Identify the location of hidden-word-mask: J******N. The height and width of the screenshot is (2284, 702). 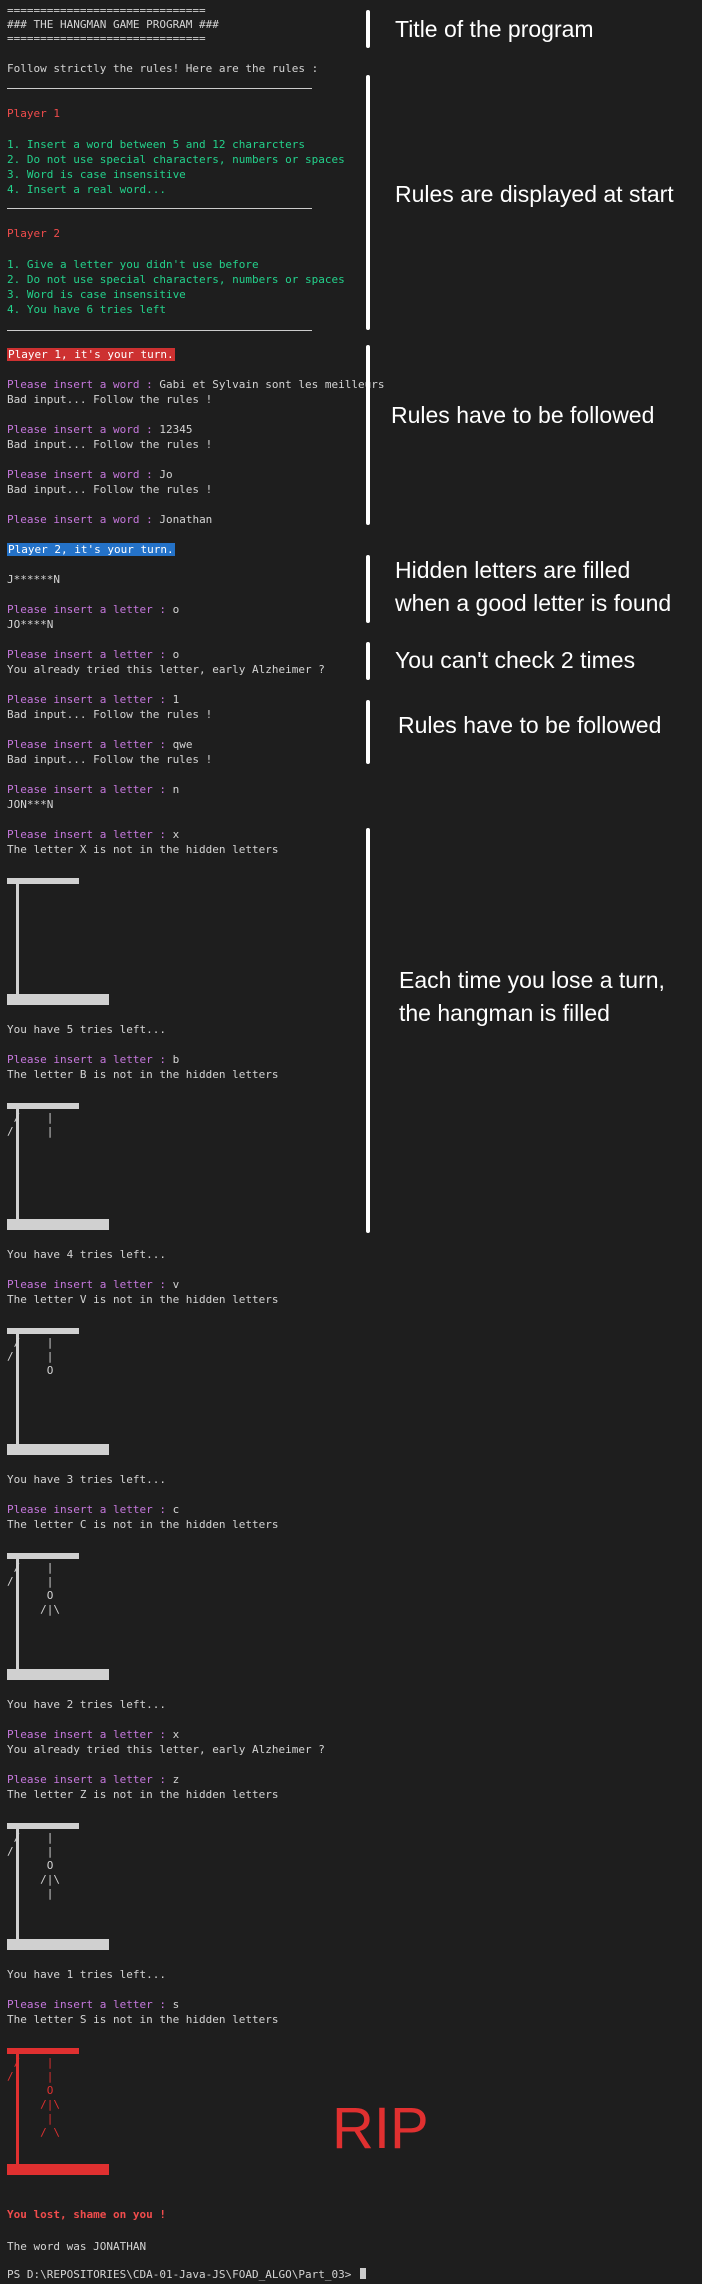
(33, 579).